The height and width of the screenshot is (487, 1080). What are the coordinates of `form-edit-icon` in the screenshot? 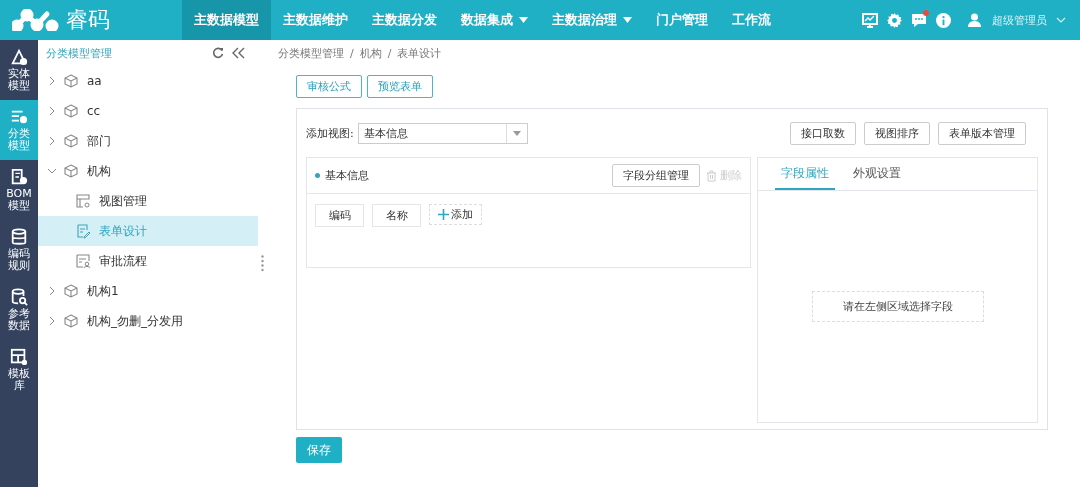 It's located at (83, 231).